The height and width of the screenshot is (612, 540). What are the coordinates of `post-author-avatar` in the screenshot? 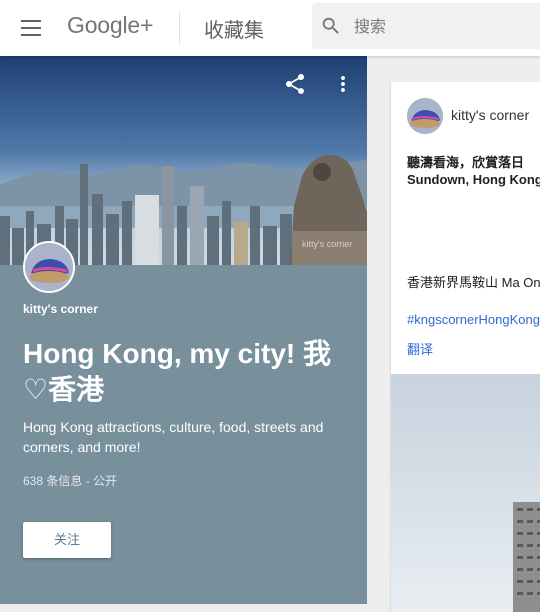 It's located at (425, 116).